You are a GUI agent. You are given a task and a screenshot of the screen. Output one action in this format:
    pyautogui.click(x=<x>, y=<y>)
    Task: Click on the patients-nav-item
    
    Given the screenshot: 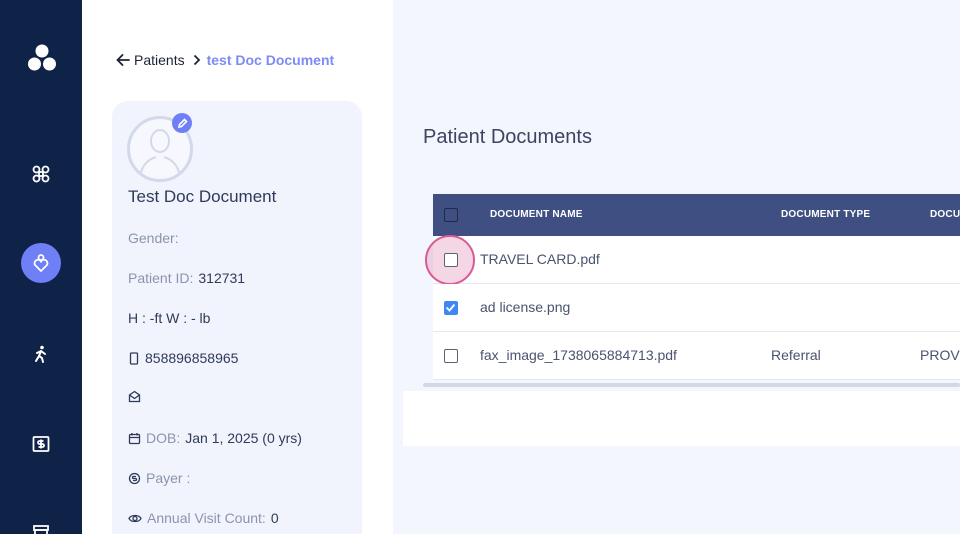 What is the action you would take?
    pyautogui.click(x=41, y=263)
    